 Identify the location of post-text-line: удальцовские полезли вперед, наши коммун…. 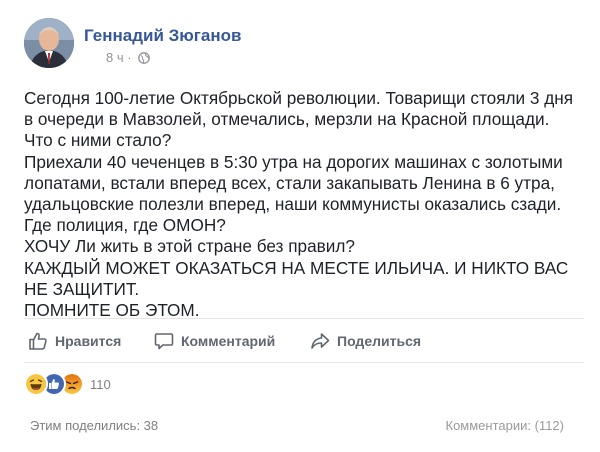
(293, 204).